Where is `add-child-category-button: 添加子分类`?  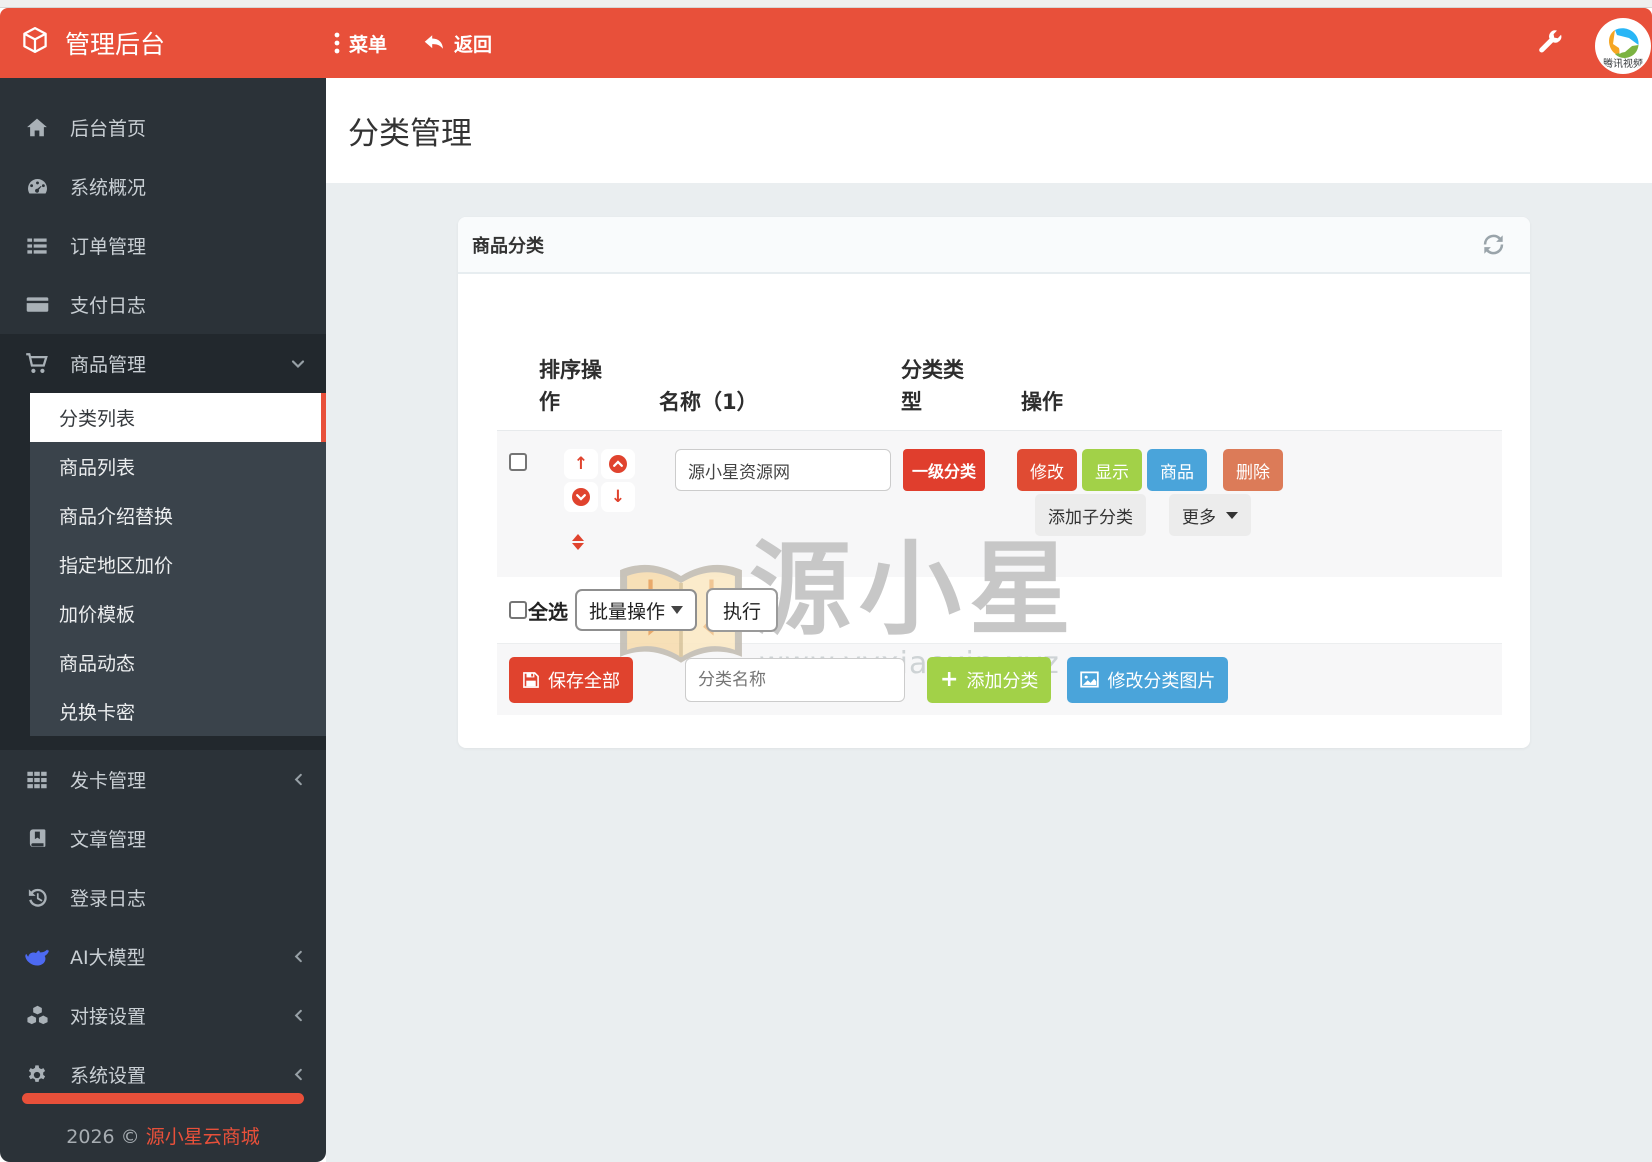 add-child-category-button: 添加子分类 is located at coordinates (1090, 515).